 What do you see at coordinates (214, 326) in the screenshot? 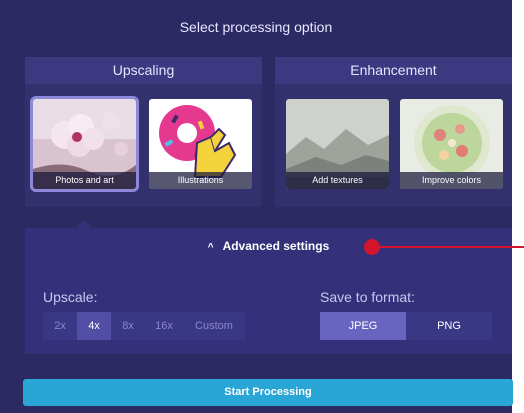
I see `upscale-option-custom: Custom` at bounding box center [214, 326].